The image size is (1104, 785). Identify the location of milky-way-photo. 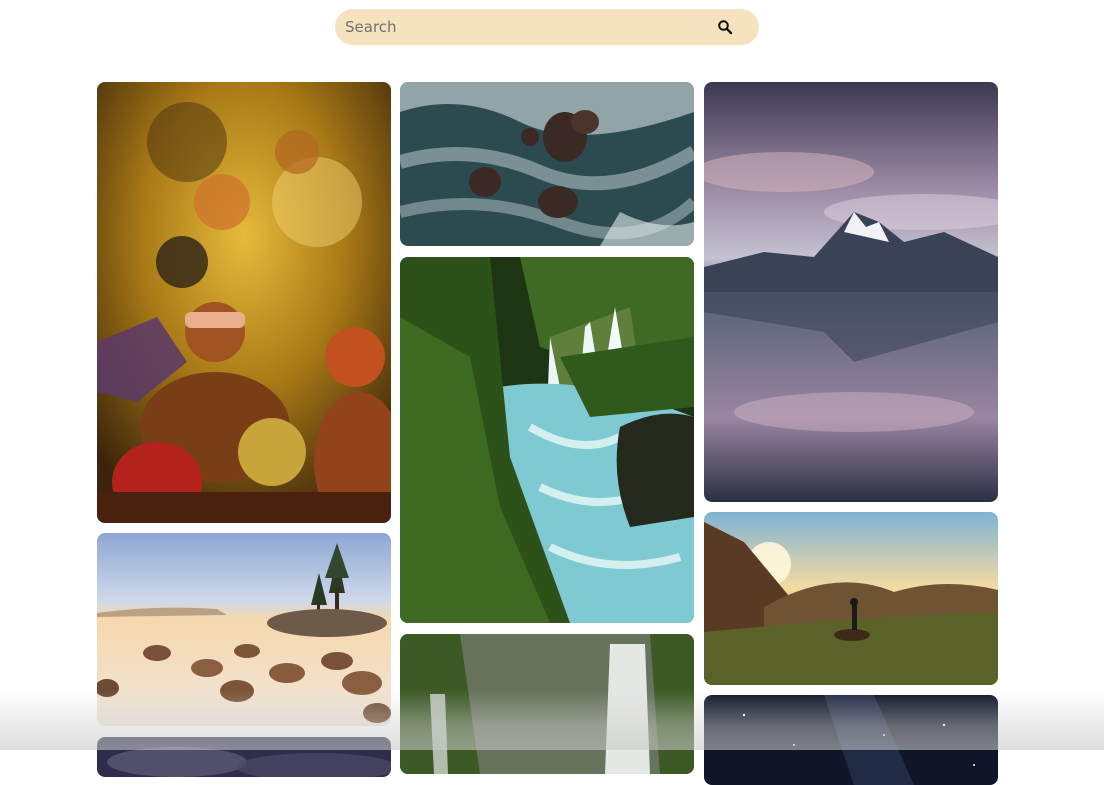
(851, 740).